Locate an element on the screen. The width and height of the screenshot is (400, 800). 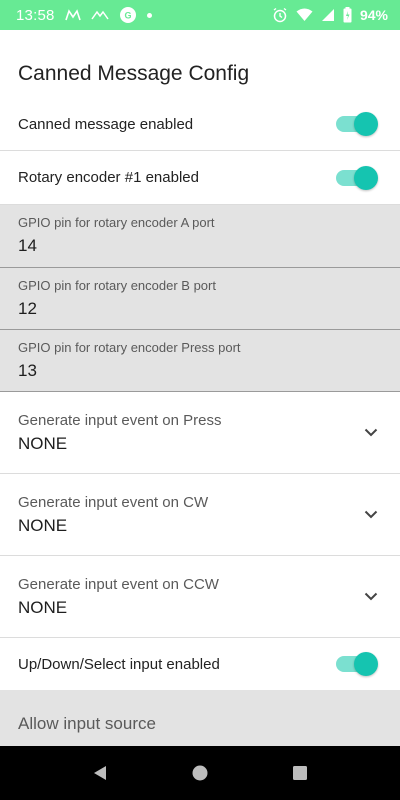
canned-message-enabled-switch is located at coordinates (357, 124).